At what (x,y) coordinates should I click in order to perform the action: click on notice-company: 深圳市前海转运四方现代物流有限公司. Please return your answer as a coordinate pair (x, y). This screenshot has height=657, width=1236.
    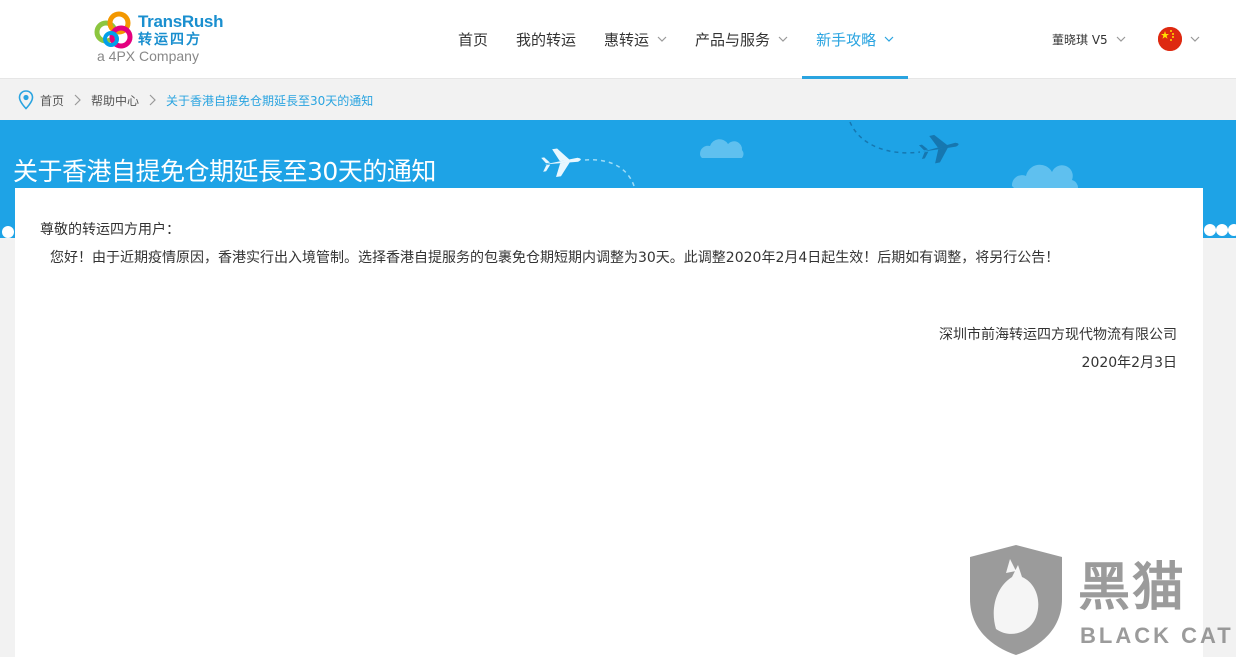
    Looking at the image, I should click on (1058, 335).